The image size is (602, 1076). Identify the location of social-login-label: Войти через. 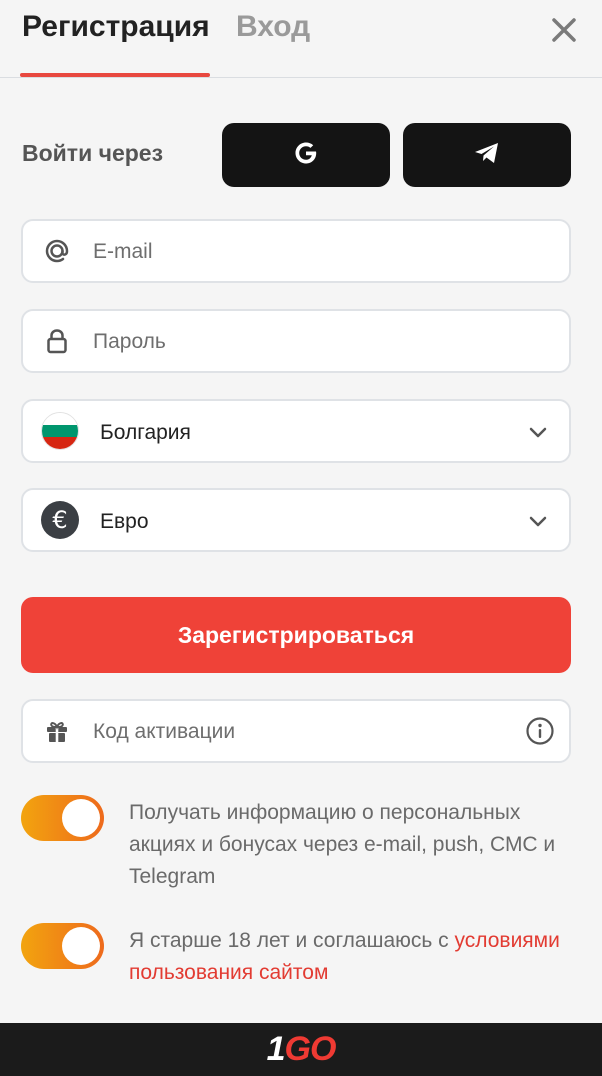
(93, 153).